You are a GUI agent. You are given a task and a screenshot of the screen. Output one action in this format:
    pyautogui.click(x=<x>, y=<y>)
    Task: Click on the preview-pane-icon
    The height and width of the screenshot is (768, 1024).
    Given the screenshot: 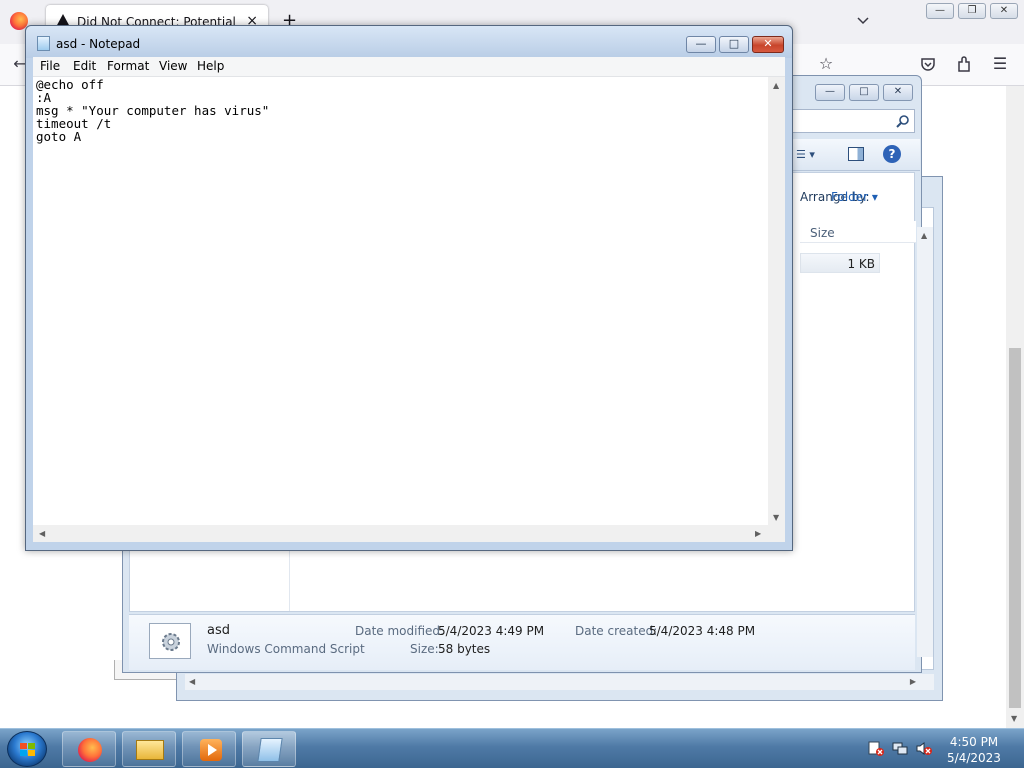 What is the action you would take?
    pyautogui.click(x=856, y=154)
    